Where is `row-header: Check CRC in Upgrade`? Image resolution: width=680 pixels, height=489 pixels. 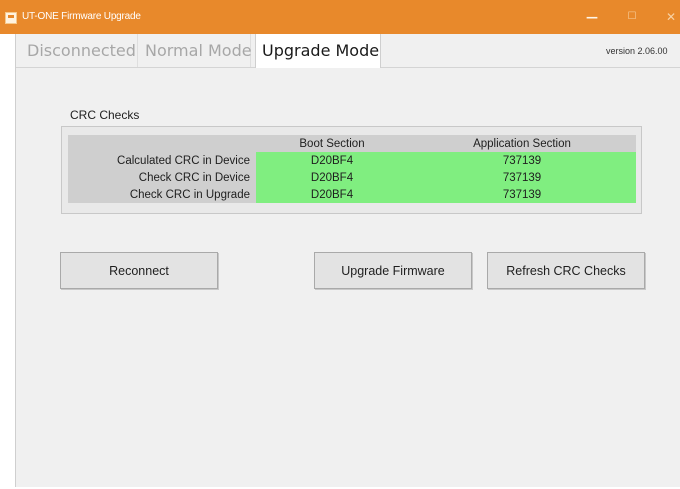
row-header: Check CRC in Upgrade is located at coordinates (162, 194).